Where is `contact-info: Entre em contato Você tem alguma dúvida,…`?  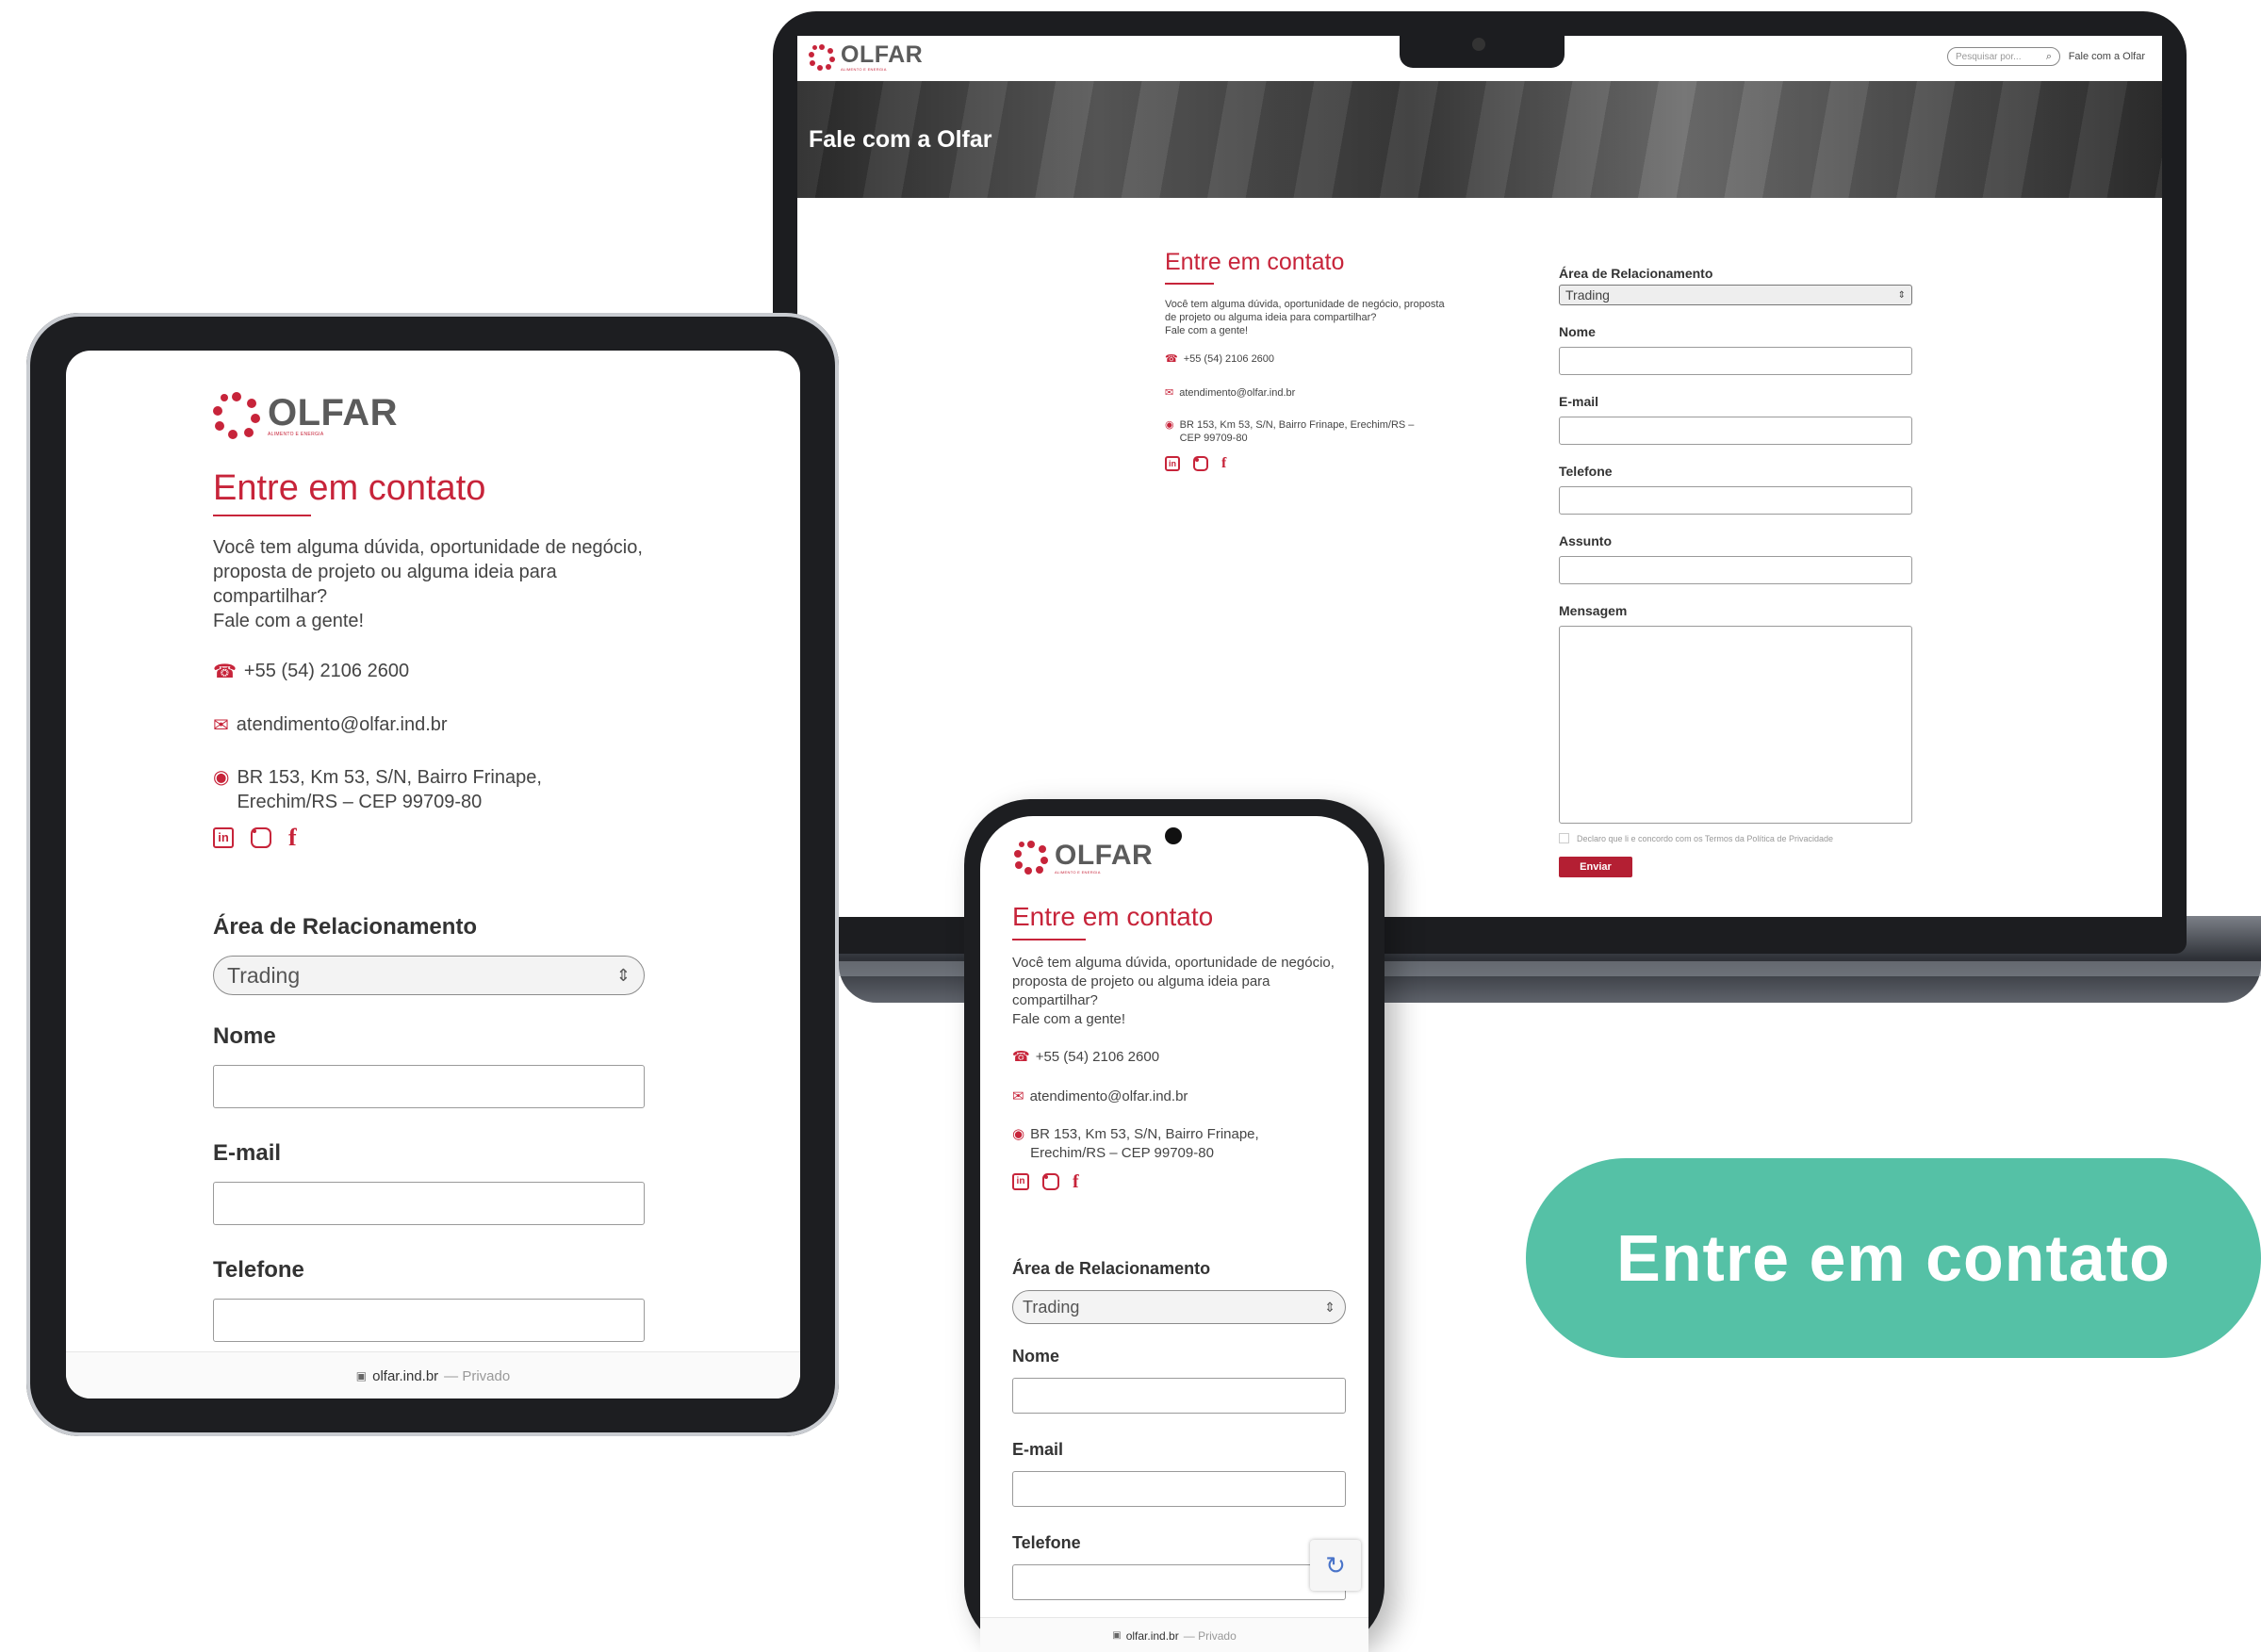
contact-info: Entre em contato Você tem alguma dúvida,… is located at coordinates (1311, 360).